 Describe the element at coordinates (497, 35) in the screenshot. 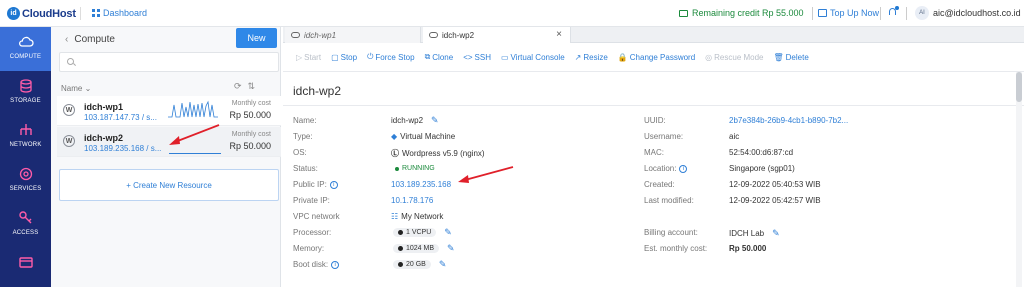

I see `tab-idch-wp2: idch-wp2 ×` at that location.